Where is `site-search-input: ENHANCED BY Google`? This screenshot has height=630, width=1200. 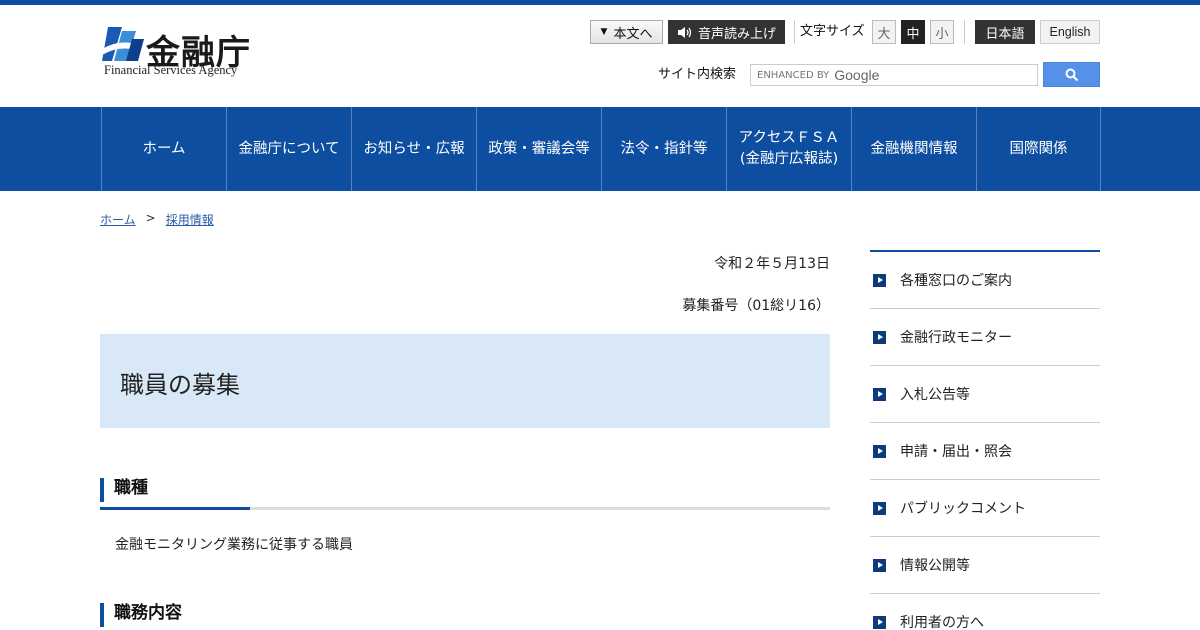
site-search-input: ENHANCED BY Google is located at coordinates (894, 75).